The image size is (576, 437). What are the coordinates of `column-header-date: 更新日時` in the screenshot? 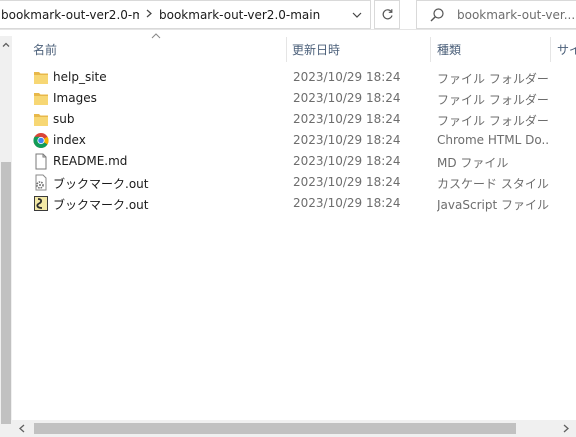 It's located at (316, 49).